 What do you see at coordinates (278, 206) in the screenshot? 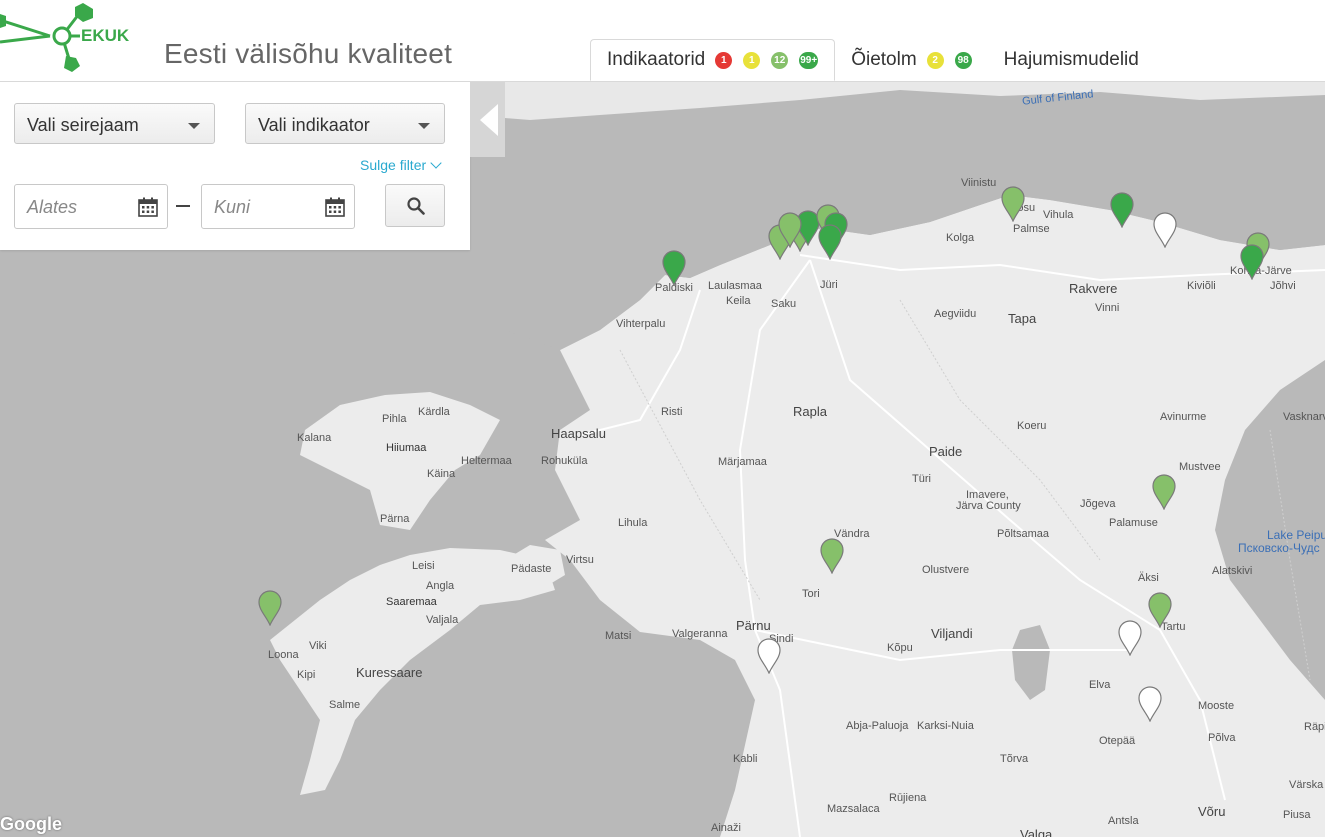
I see `date-to-field: Kuni` at bounding box center [278, 206].